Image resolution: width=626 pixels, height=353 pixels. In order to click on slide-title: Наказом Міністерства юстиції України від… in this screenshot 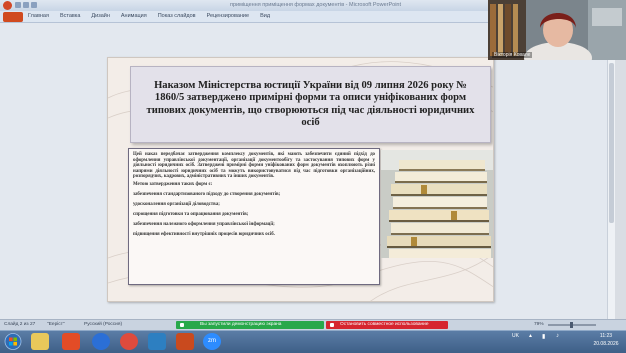, I will do `click(310, 103)`.